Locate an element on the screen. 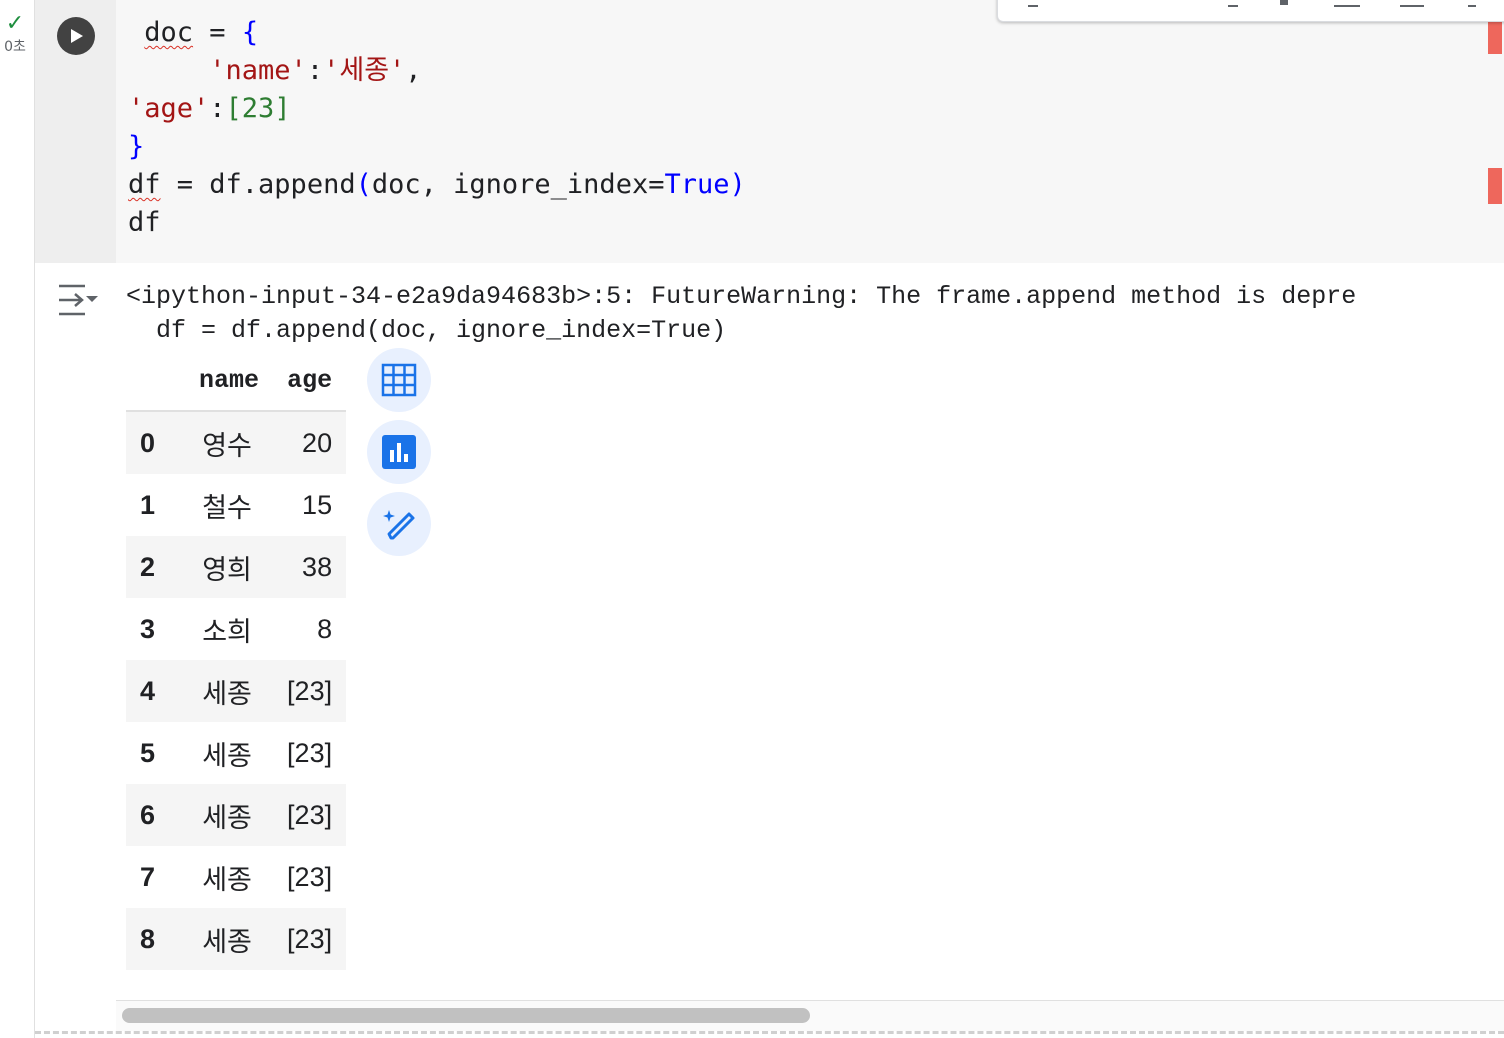 Image resolution: width=1504 pixels, height=1038 pixels. table-row: 7 세종 [23] is located at coordinates (236, 877).